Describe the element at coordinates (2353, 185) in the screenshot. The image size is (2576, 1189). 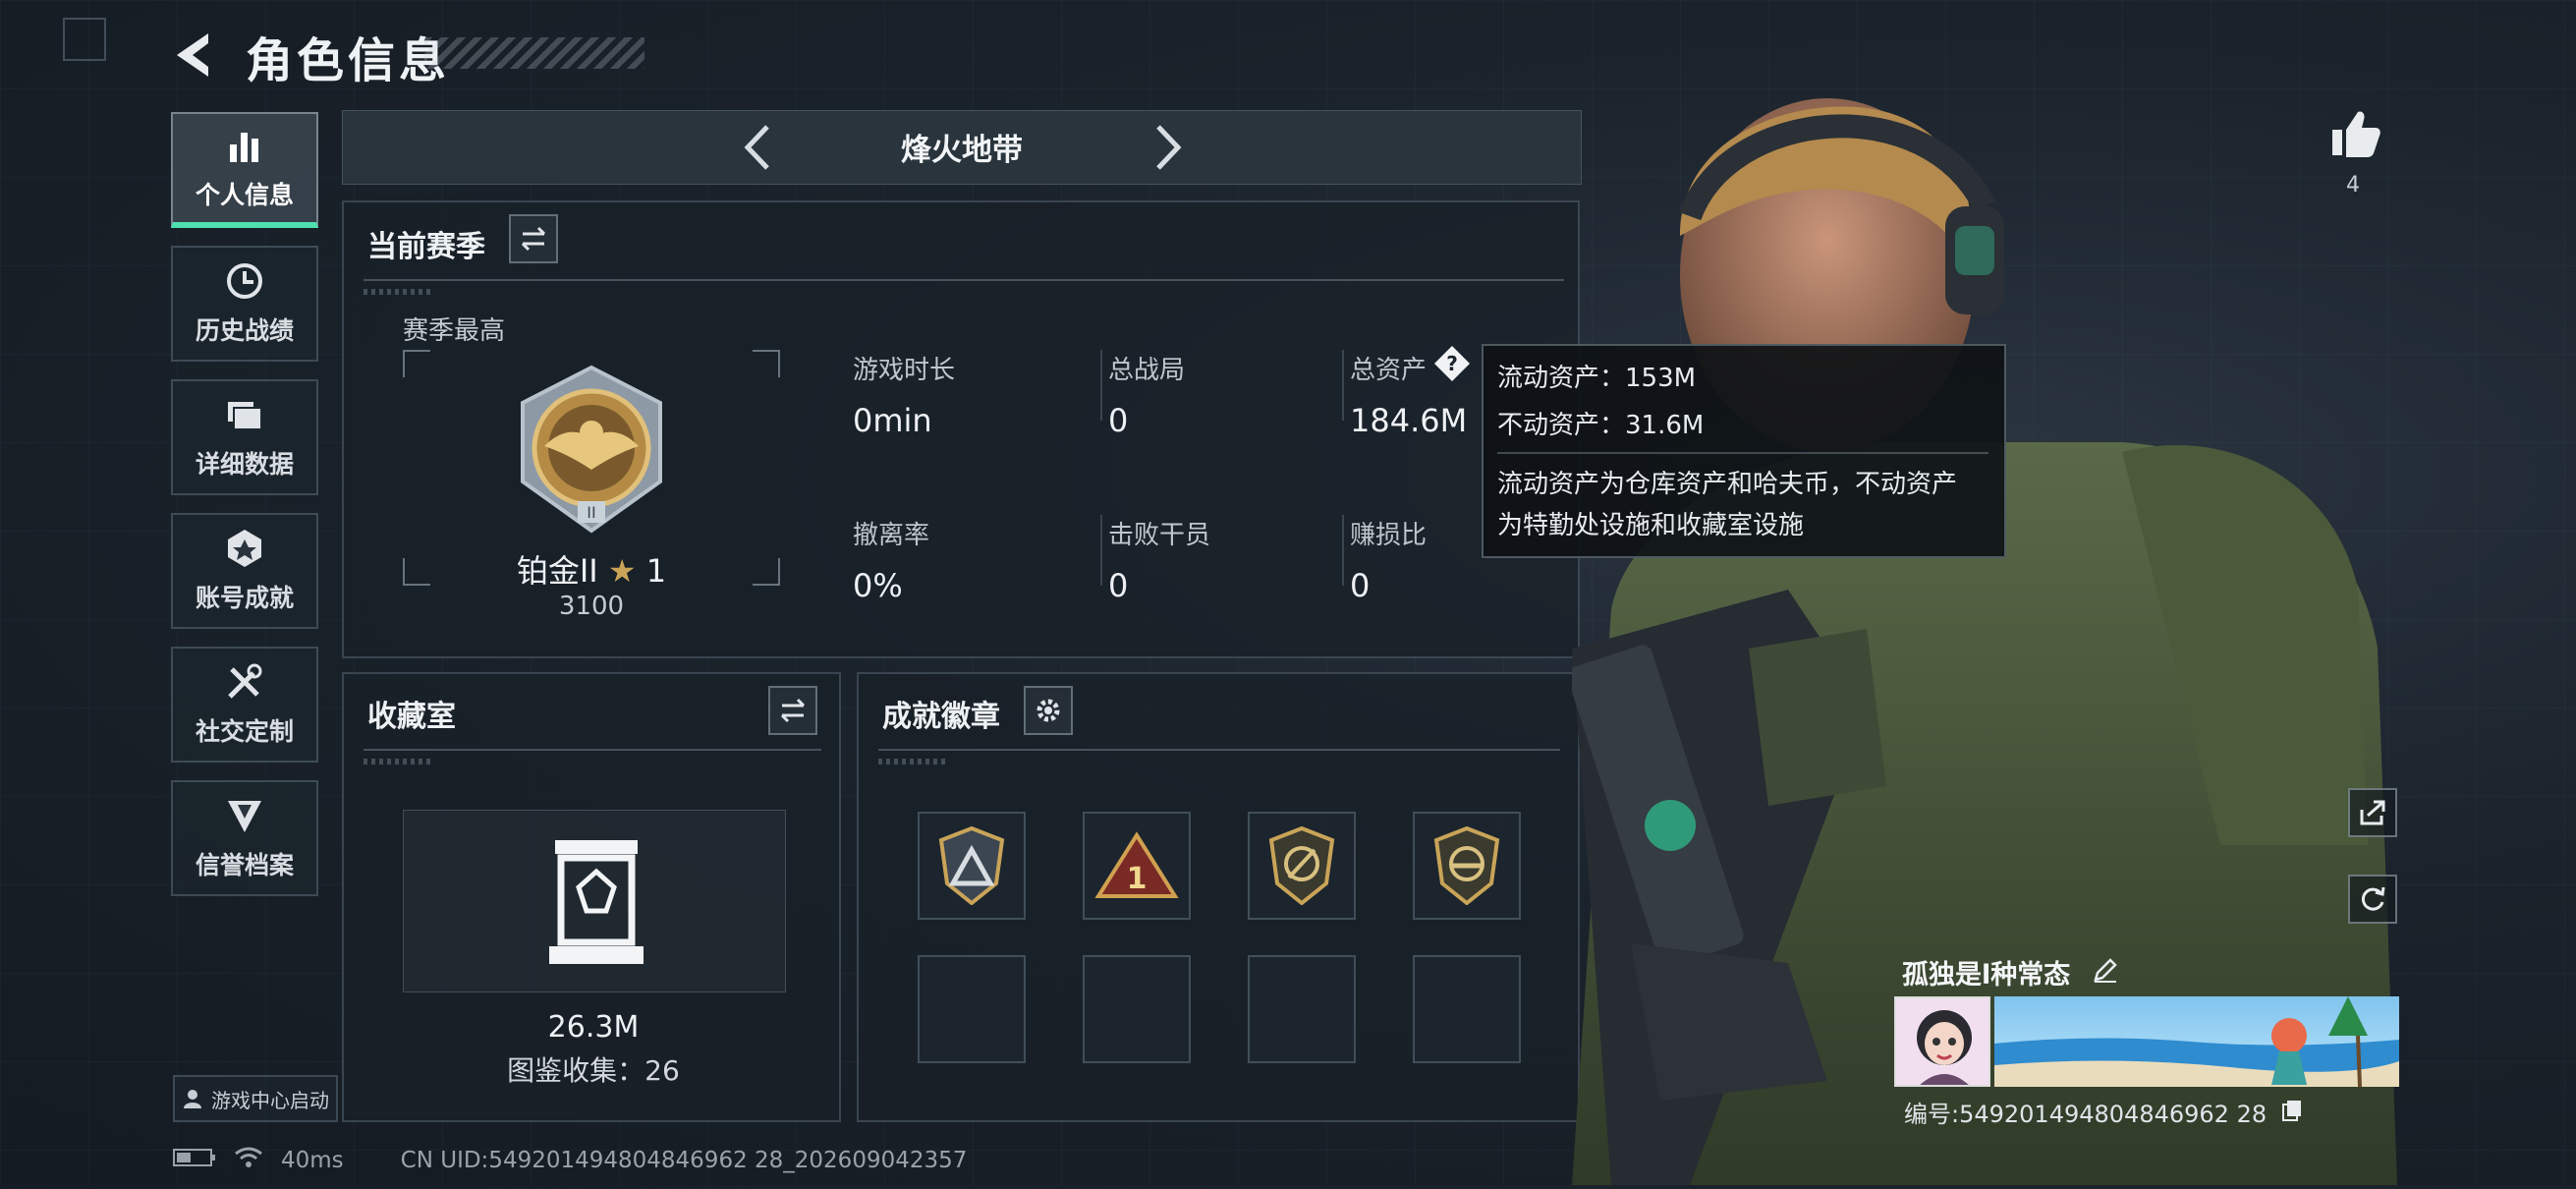
I see `like-count: 4` at that location.